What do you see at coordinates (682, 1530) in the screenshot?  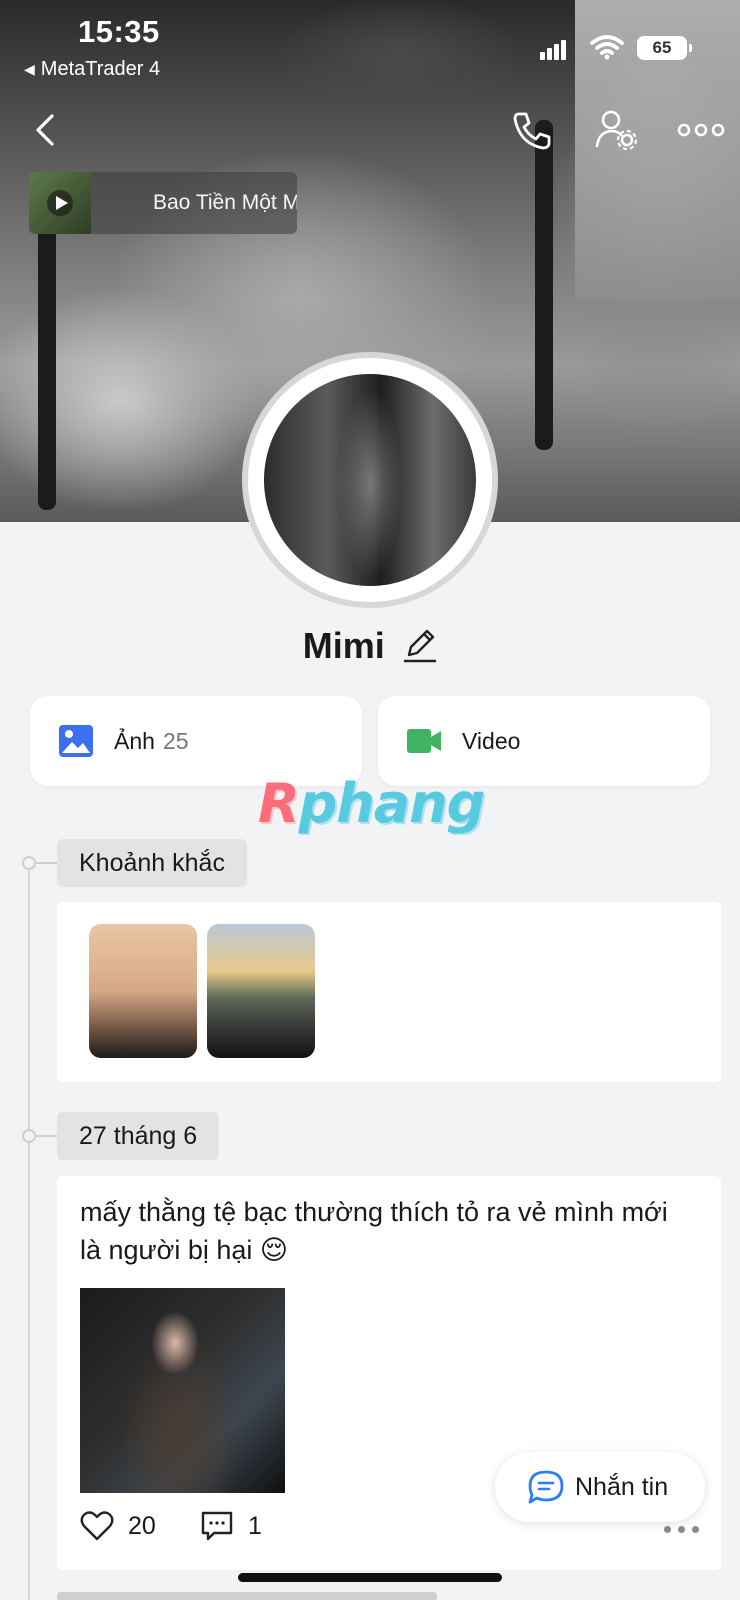 I see `post-more-icon` at bounding box center [682, 1530].